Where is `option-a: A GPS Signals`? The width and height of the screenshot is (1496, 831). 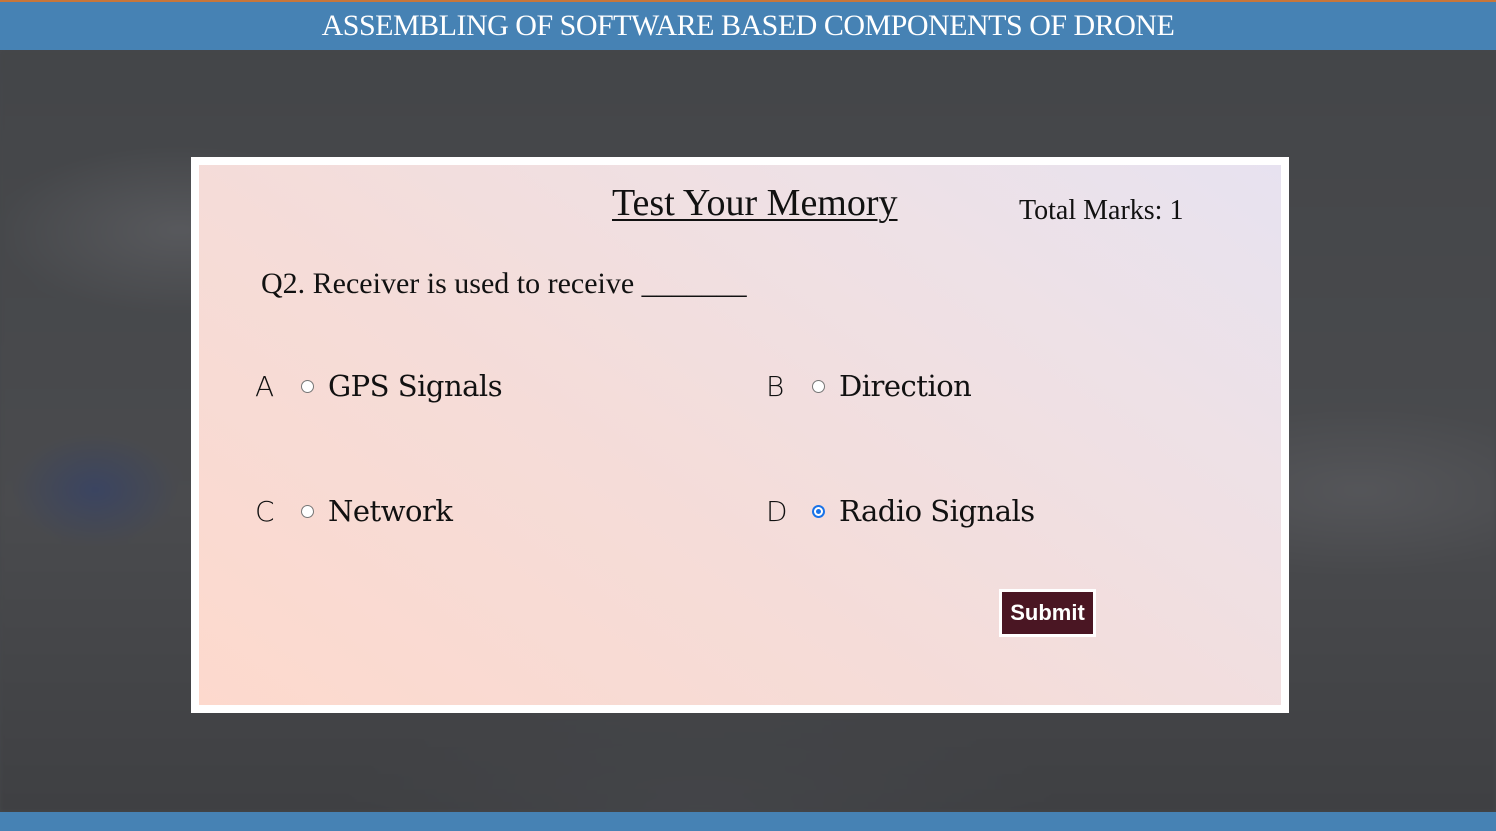
option-a: A GPS Signals is located at coordinates (379, 386).